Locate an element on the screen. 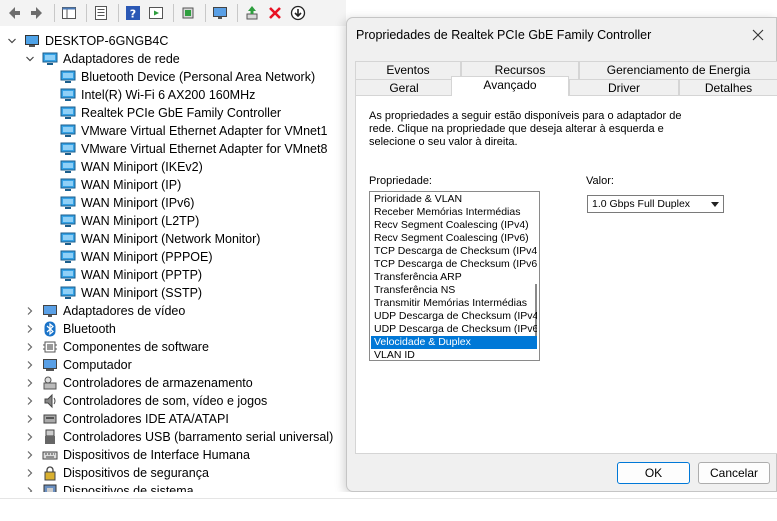  property-list-item: TCP Descarga de Checksum (IPv6 is located at coordinates (454, 264).